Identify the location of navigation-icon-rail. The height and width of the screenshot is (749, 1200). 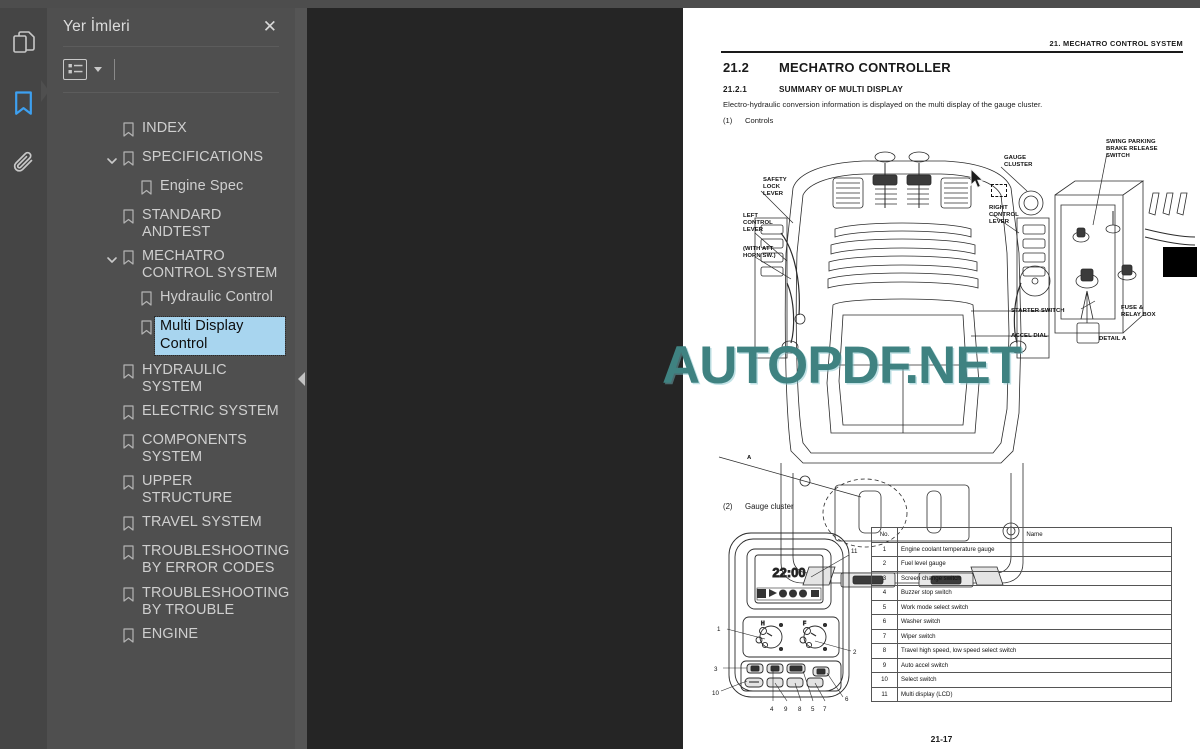
(23, 378).